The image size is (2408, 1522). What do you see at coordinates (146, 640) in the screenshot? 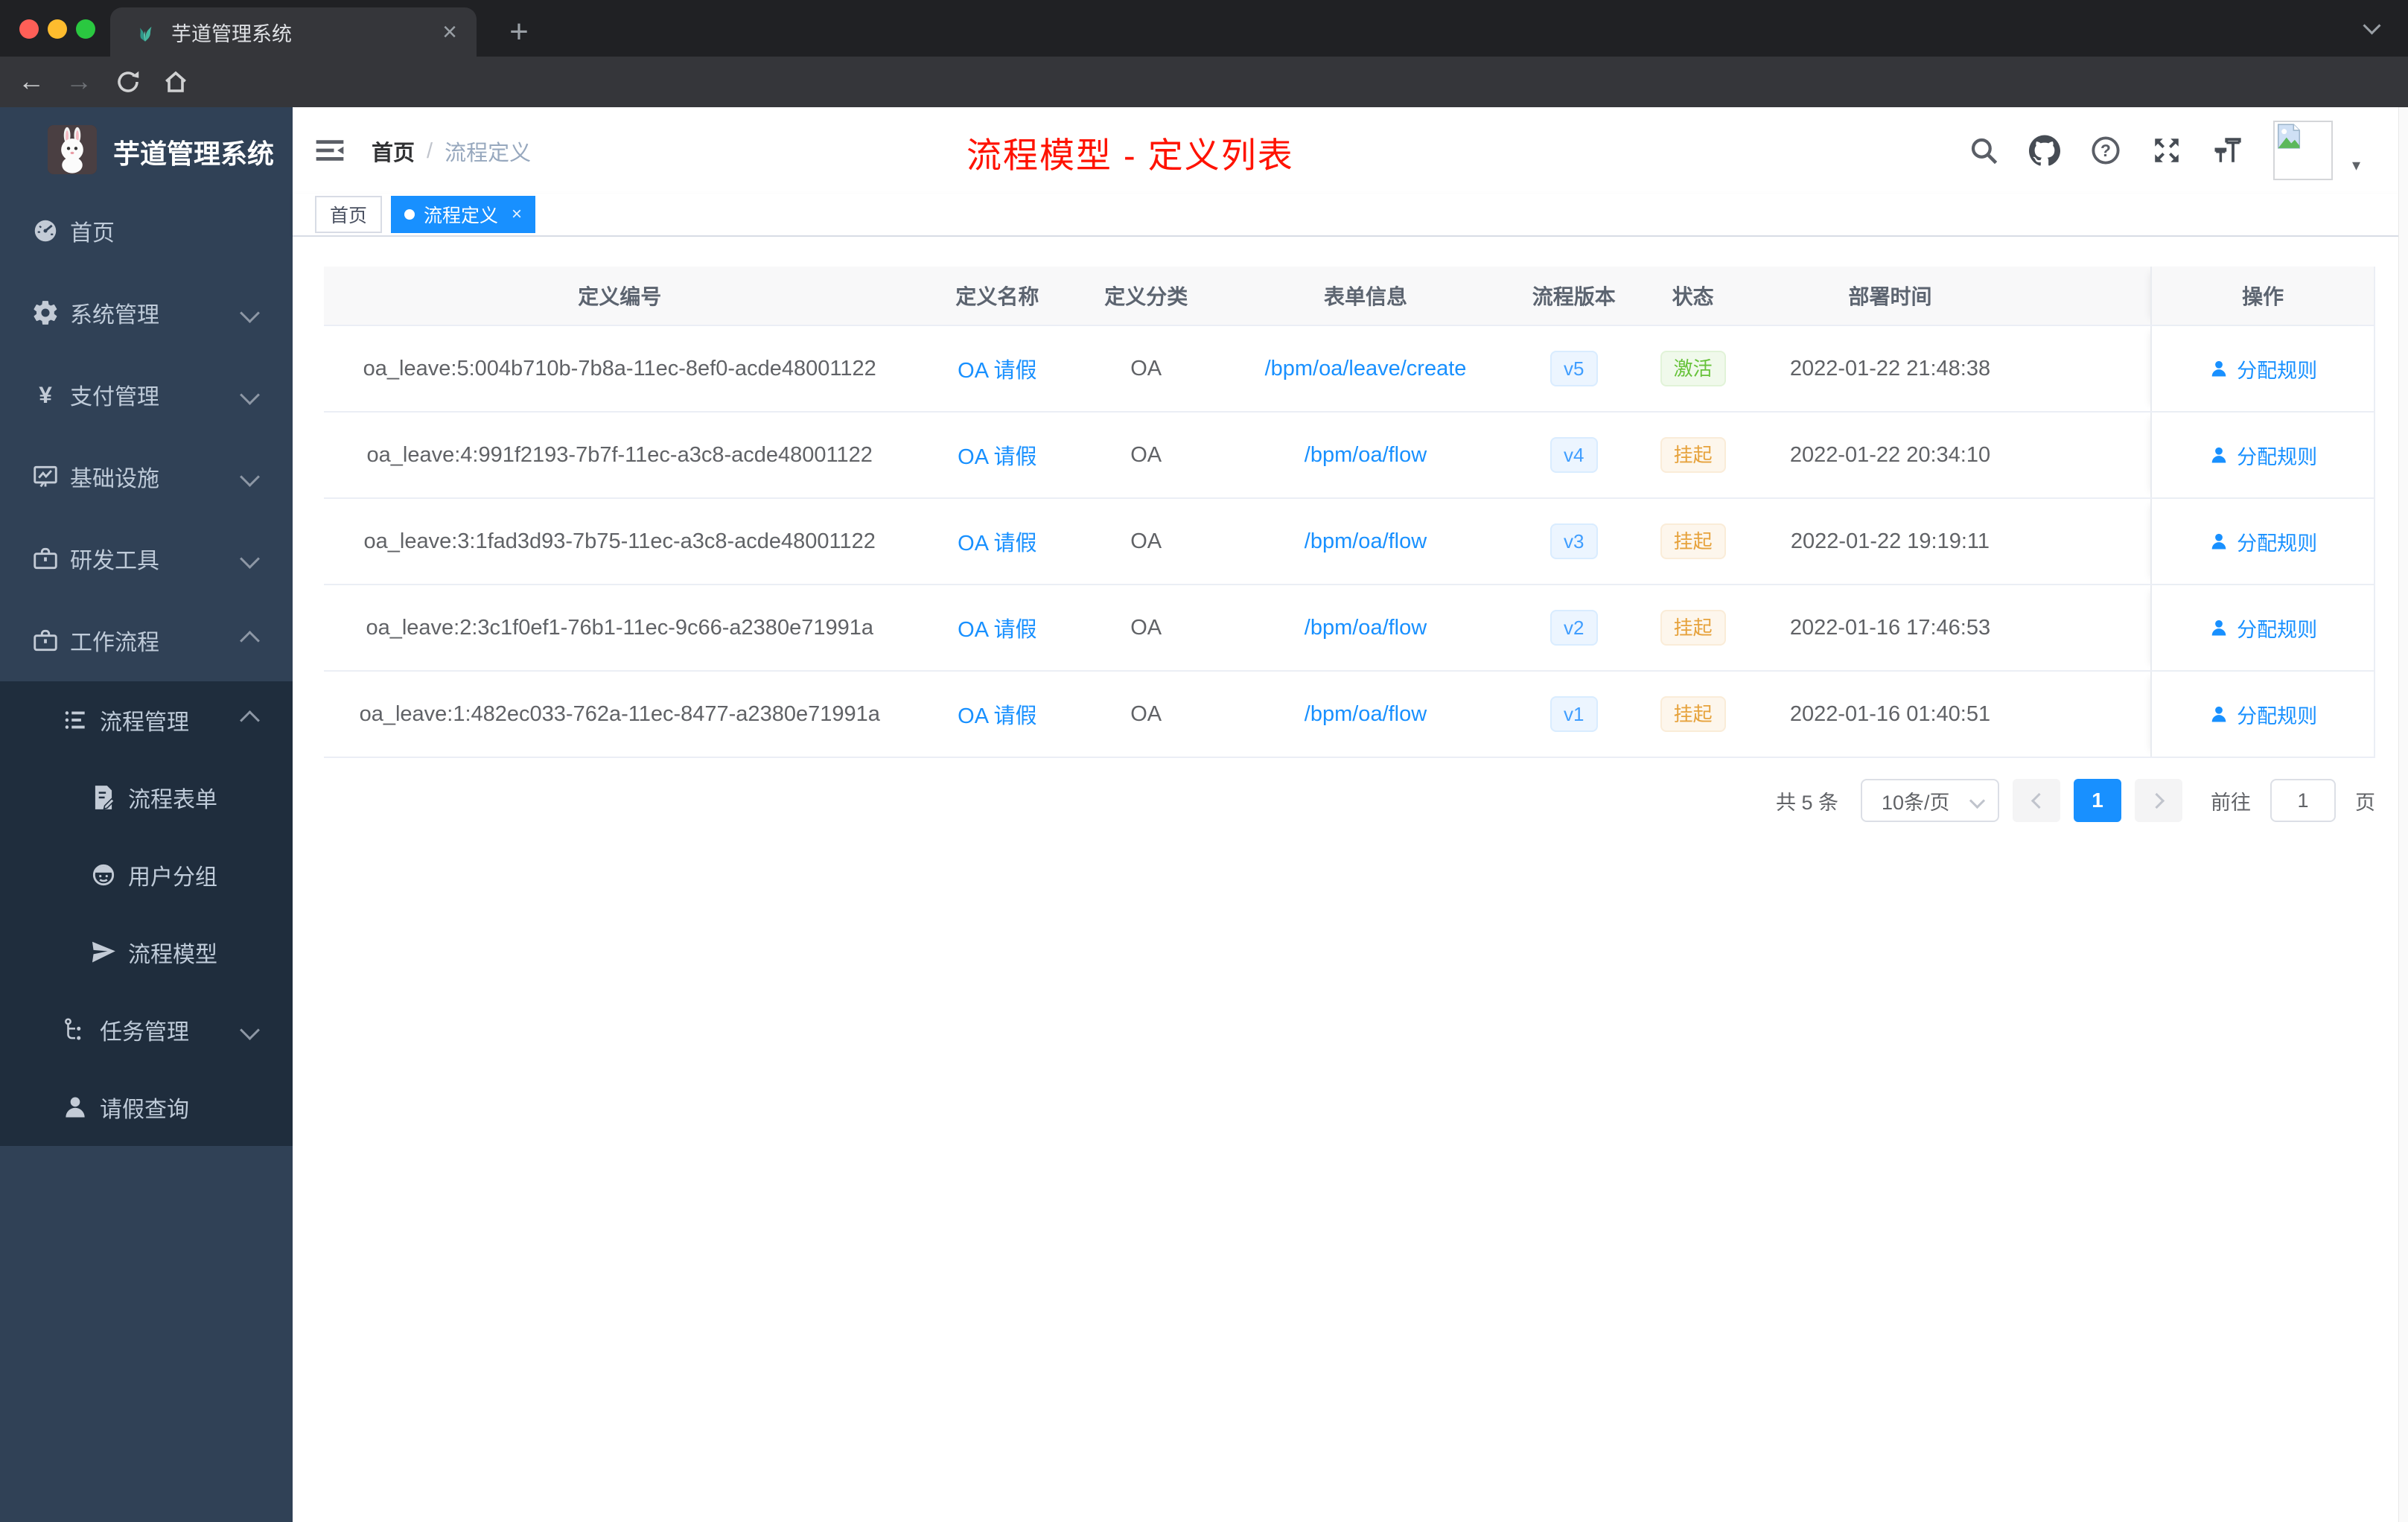
I see `sidebar-item-workflow: 工作流程` at bounding box center [146, 640].